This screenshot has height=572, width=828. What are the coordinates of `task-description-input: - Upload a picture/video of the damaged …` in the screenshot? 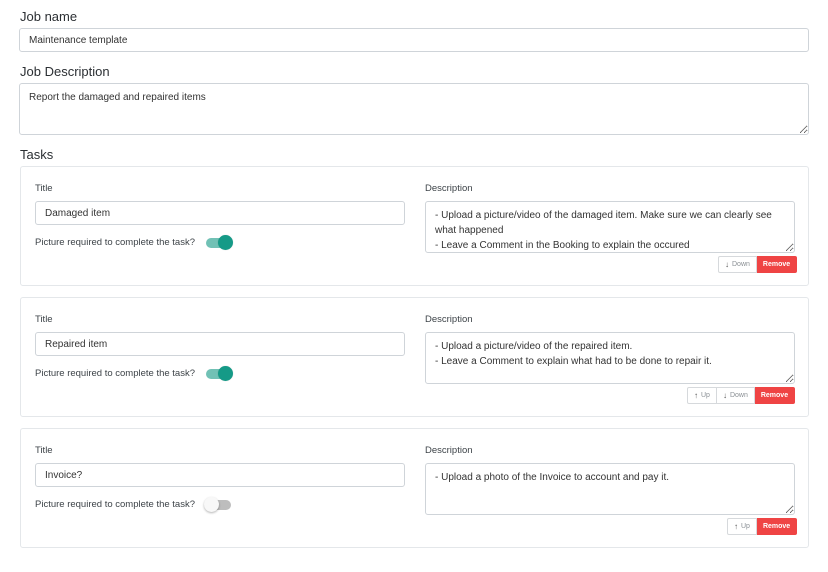 It's located at (610, 227).